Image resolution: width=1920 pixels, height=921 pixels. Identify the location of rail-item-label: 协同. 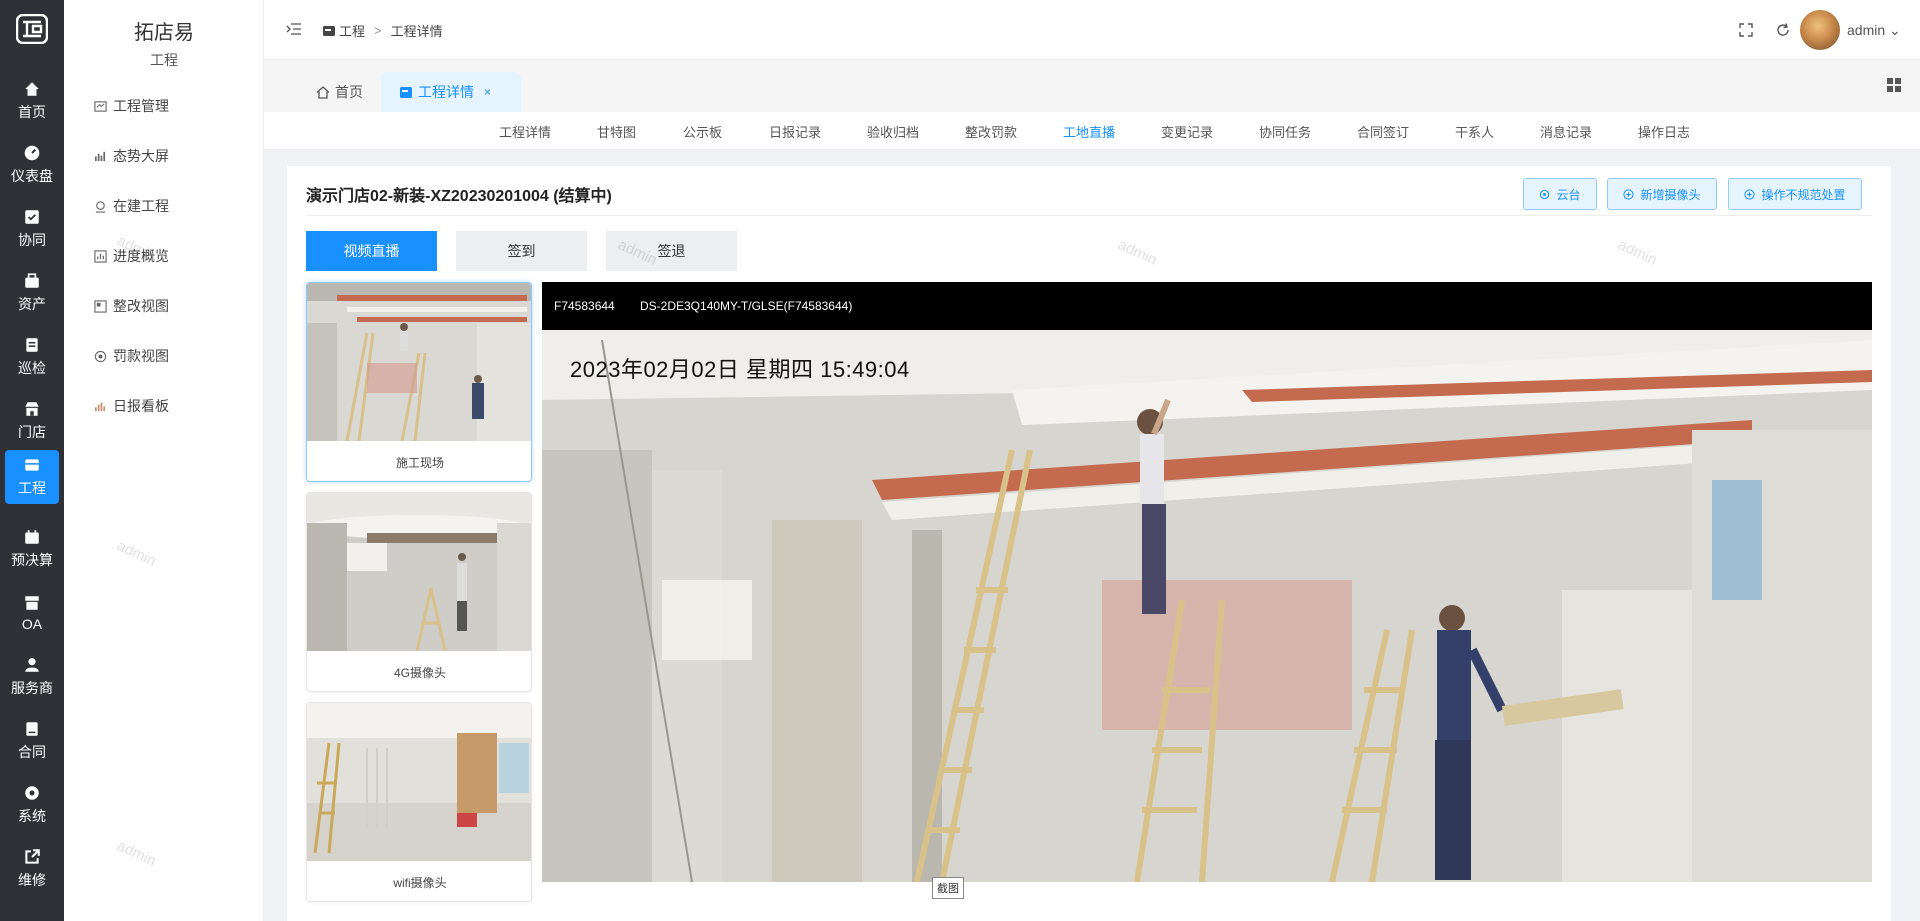
(32, 240).